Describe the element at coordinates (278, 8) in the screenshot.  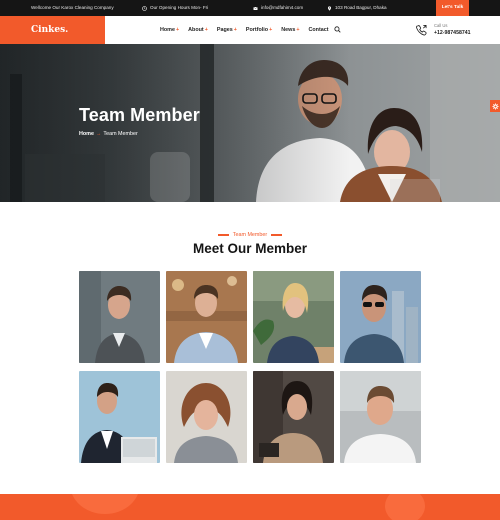
I see `email-link: info@mdfahim4.com` at that location.